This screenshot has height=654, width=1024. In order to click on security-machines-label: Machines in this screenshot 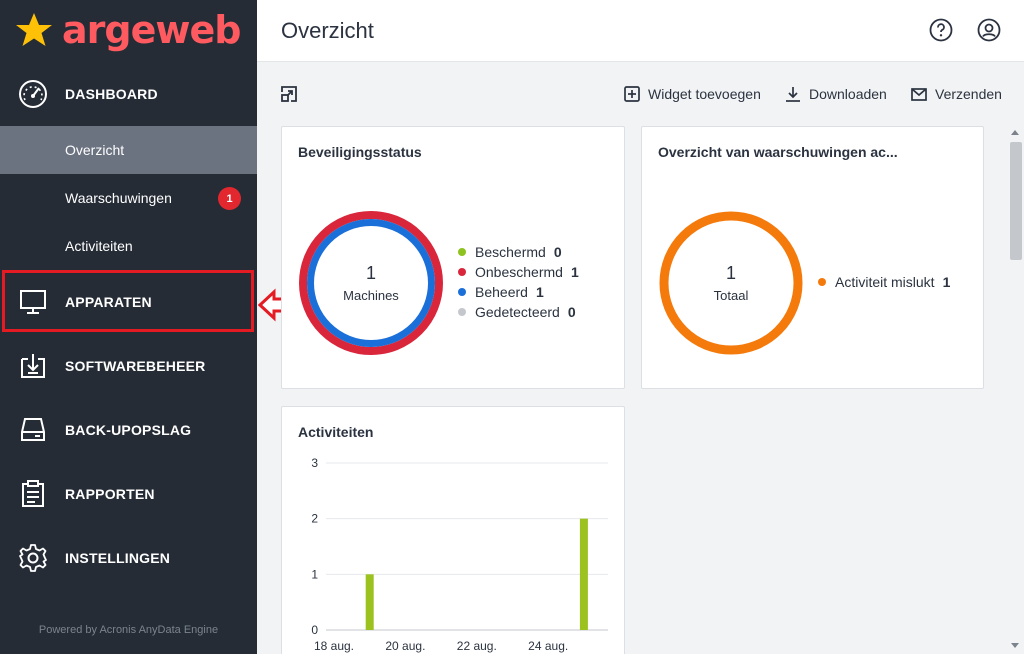, I will do `click(371, 295)`.